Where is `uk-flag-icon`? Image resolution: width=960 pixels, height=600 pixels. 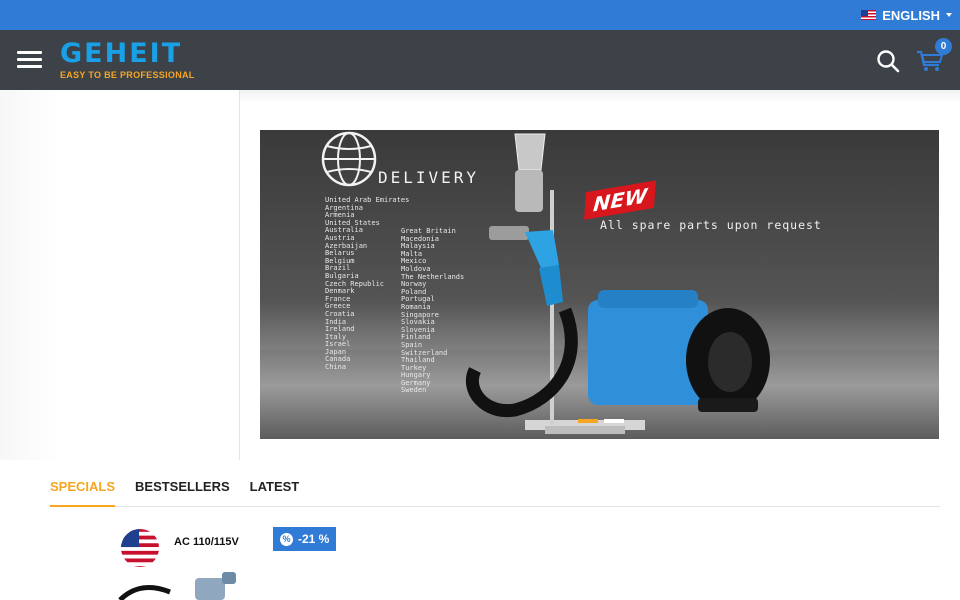
uk-flag-icon is located at coordinates (869, 15).